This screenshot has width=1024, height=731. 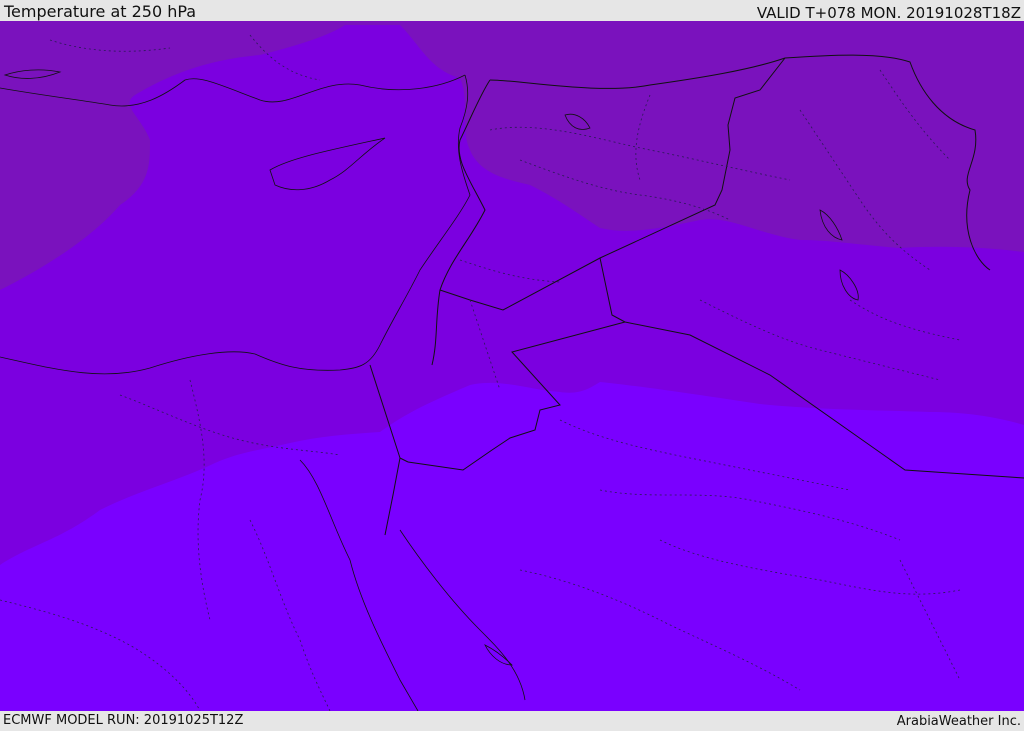 I want to click on model-run-label: ECMWF MODEL RUN: 20191025T12Z, so click(x=123, y=720).